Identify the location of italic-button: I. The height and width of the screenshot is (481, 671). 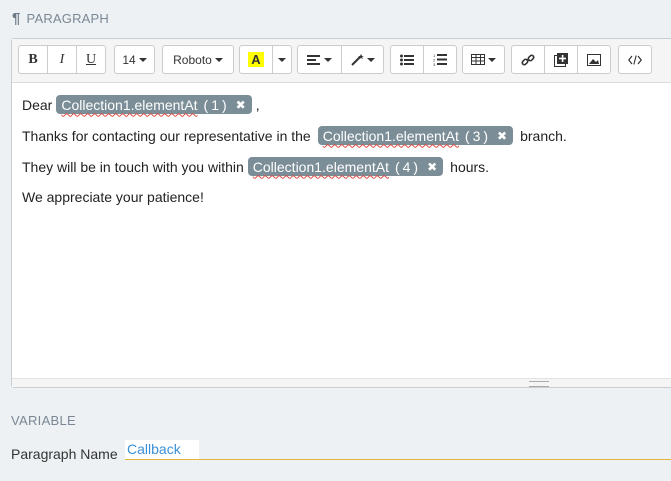
(62, 59).